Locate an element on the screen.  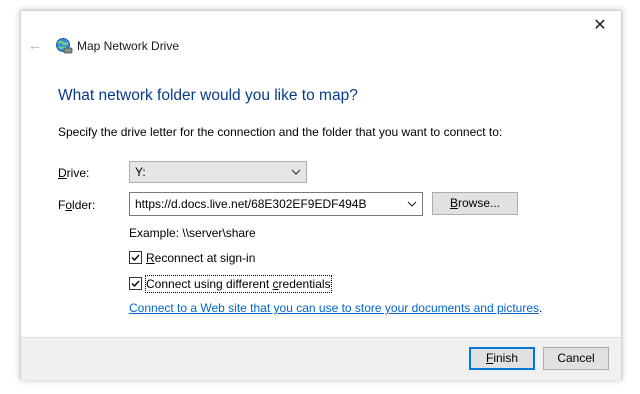
drive-label: Drive: is located at coordinates (73, 173).